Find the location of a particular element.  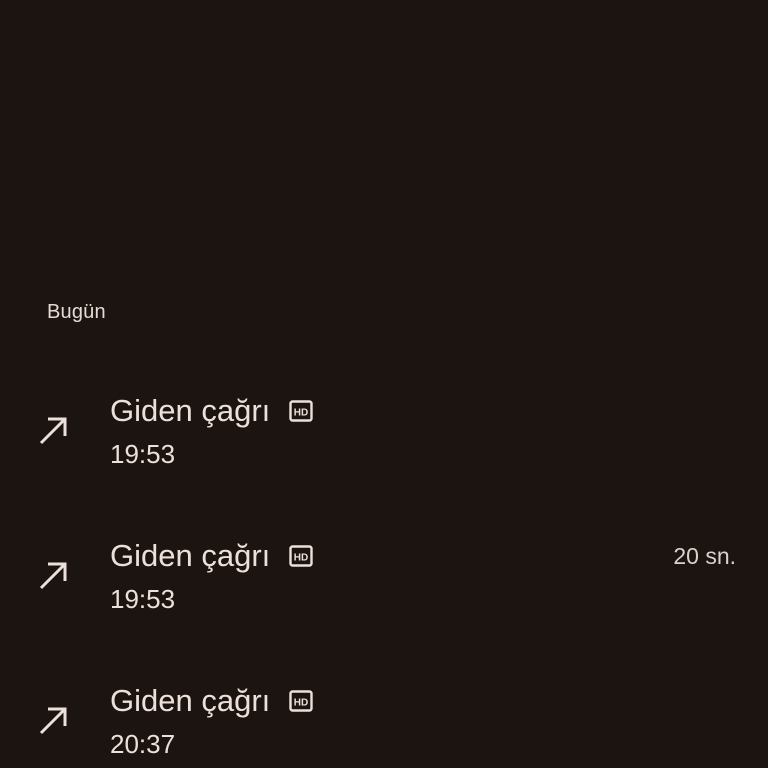

call-duration: 20 sn. is located at coordinates (704, 556).